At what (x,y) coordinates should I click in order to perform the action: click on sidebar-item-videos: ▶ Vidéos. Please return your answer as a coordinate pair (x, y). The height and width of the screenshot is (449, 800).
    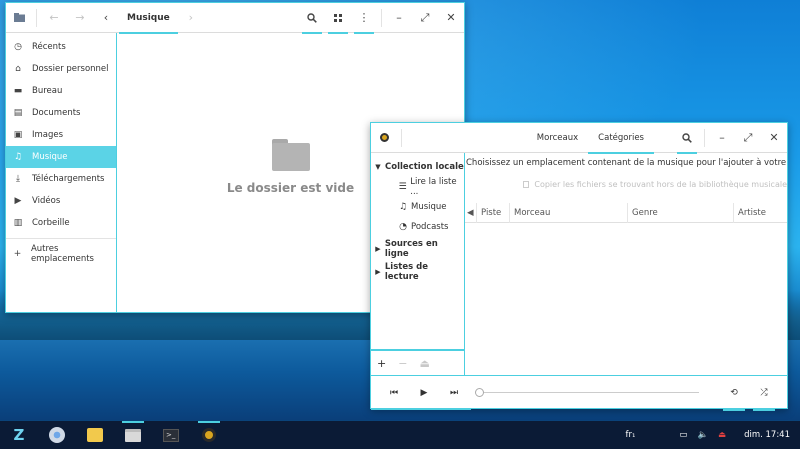
    Looking at the image, I should click on (61, 201).